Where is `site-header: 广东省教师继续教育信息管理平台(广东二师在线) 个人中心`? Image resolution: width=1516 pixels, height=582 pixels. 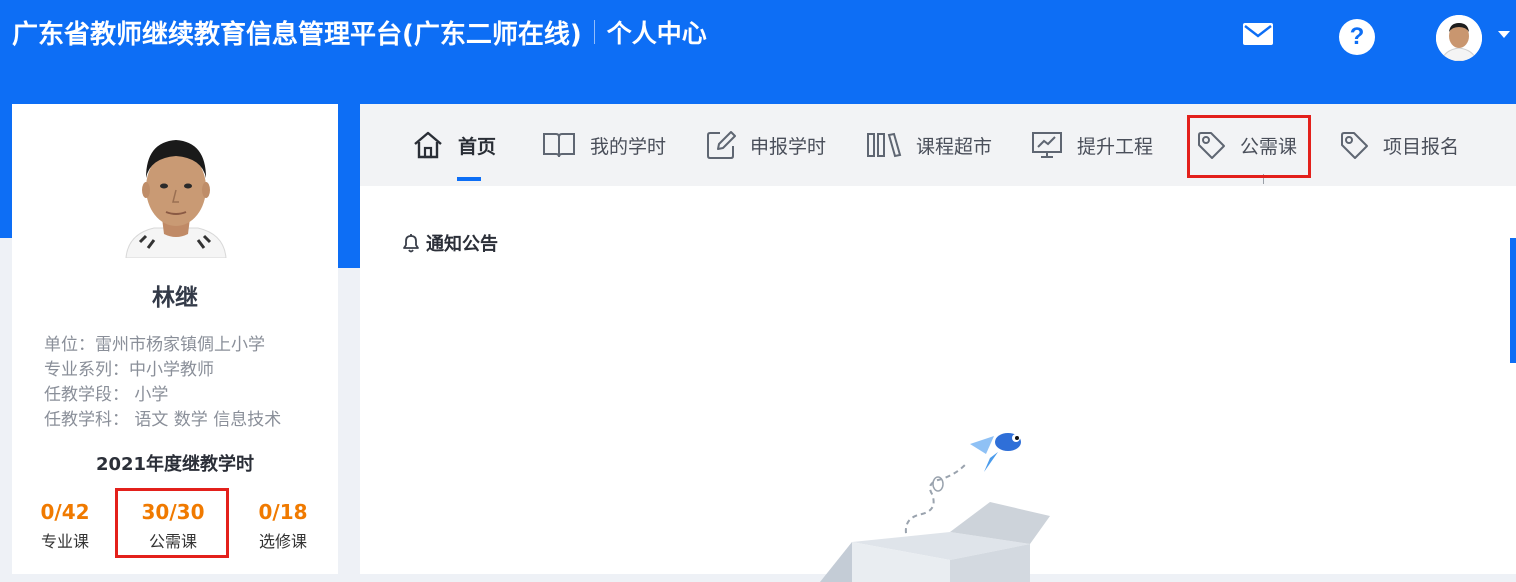
site-header: 广东省教师继续教育信息管理平台(广东二师在线) 个人中心 is located at coordinates (359, 32).